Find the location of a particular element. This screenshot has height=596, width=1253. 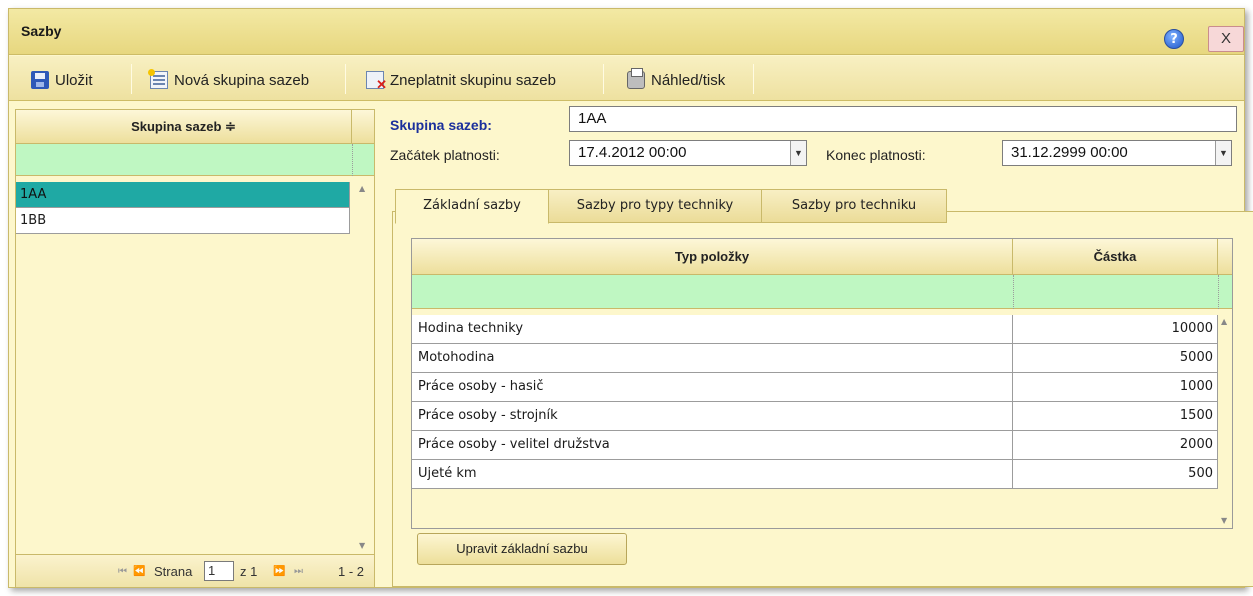

amount-cell: 5000 is located at coordinates (1115, 358).